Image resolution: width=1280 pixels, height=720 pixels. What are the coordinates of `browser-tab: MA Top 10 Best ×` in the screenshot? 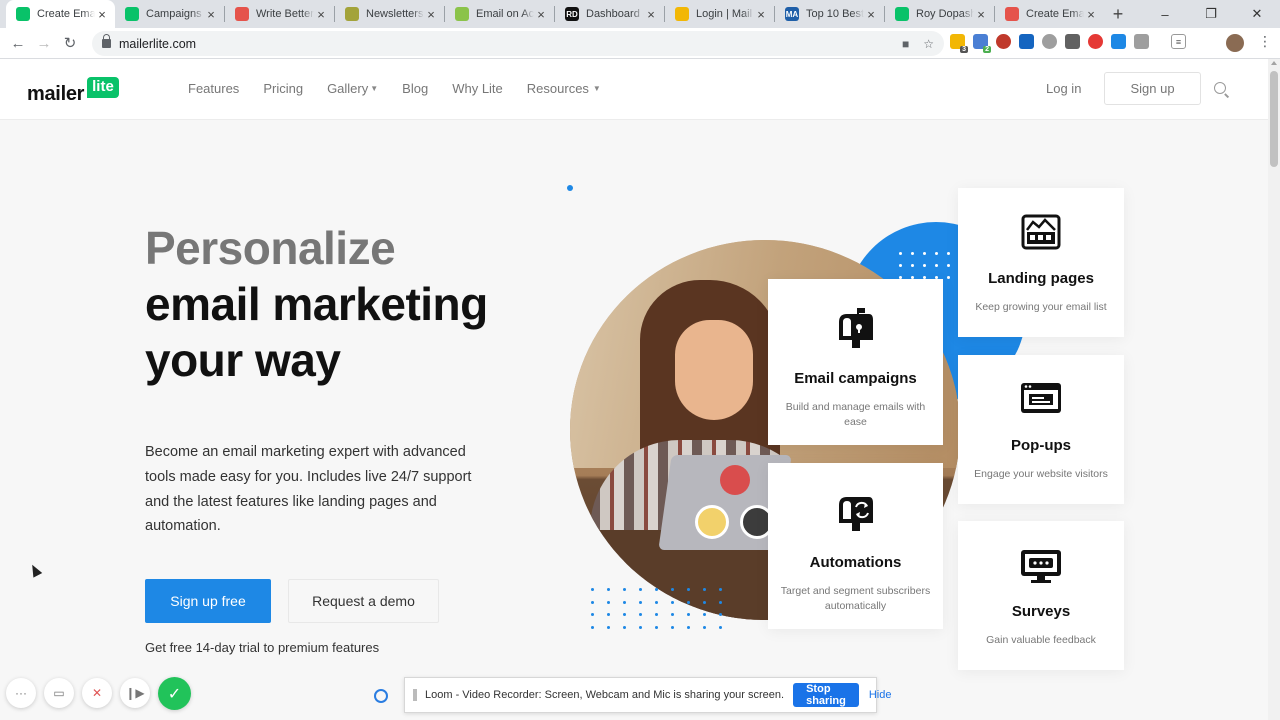 It's located at (829, 14).